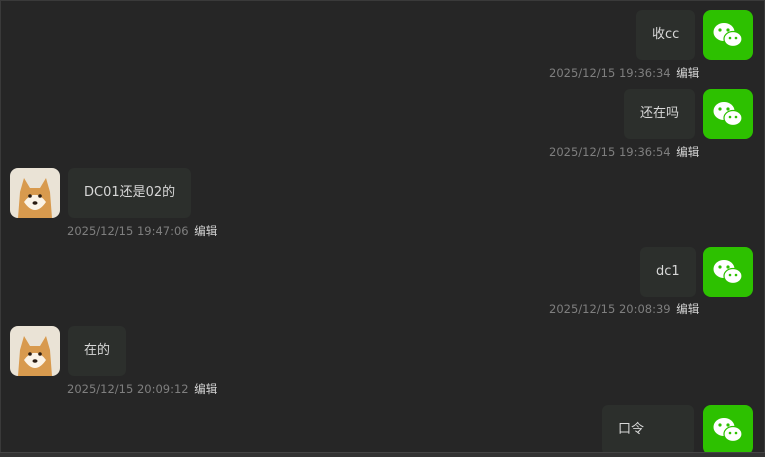  I want to click on message-bubble: 在的, so click(97, 351).